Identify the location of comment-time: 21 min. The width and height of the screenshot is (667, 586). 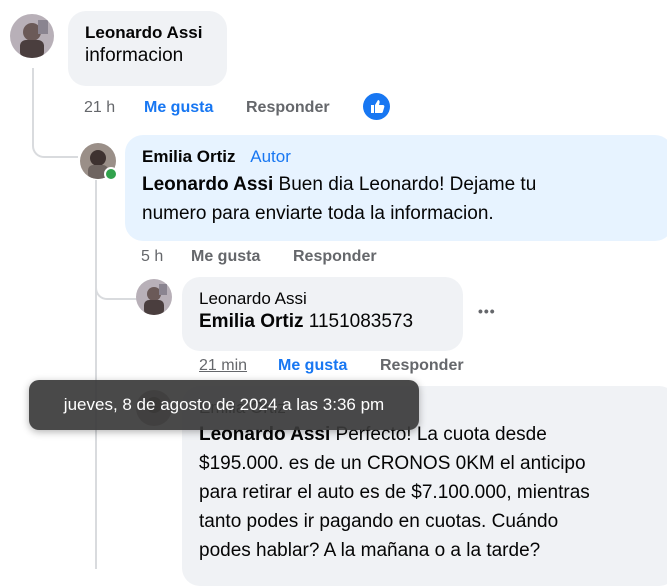
(223, 366).